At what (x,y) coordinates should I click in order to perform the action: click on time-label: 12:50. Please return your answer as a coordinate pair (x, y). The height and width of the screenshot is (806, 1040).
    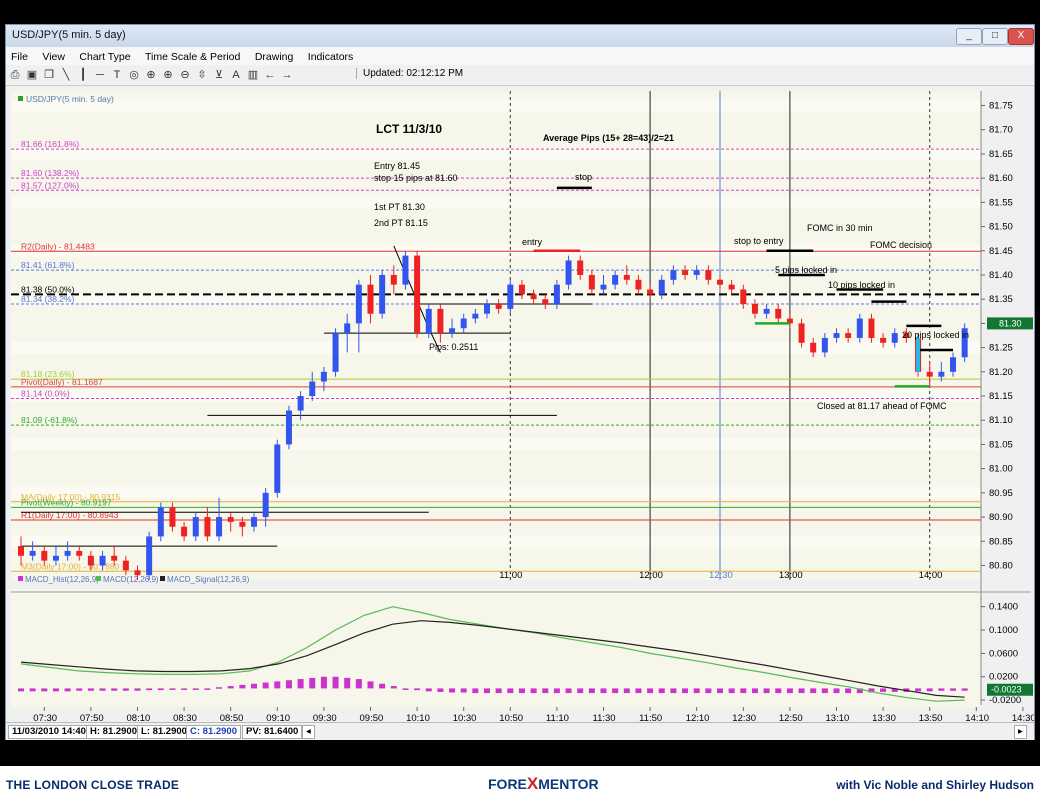
    Looking at the image, I should click on (791, 717).